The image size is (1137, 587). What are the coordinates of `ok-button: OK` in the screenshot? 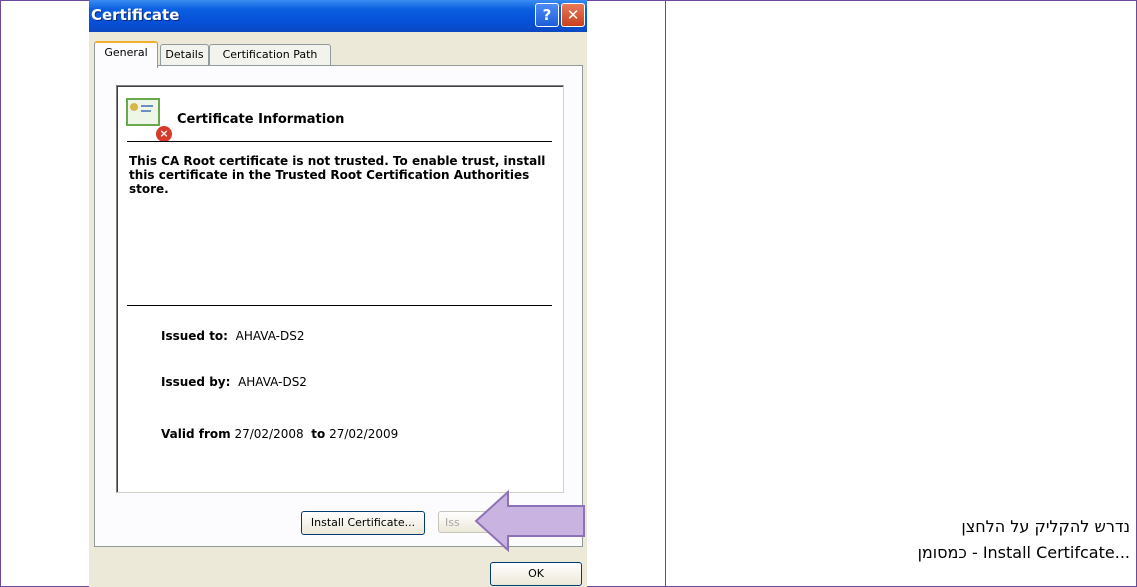 It's located at (536, 574).